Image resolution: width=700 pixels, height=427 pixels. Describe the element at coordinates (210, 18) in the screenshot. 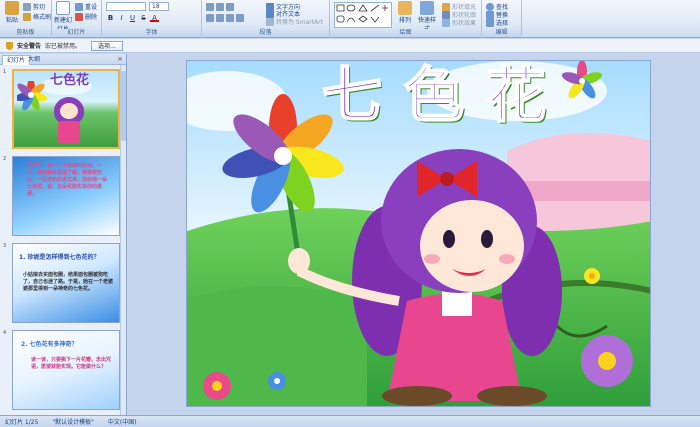

I see `align-left-icon` at that location.